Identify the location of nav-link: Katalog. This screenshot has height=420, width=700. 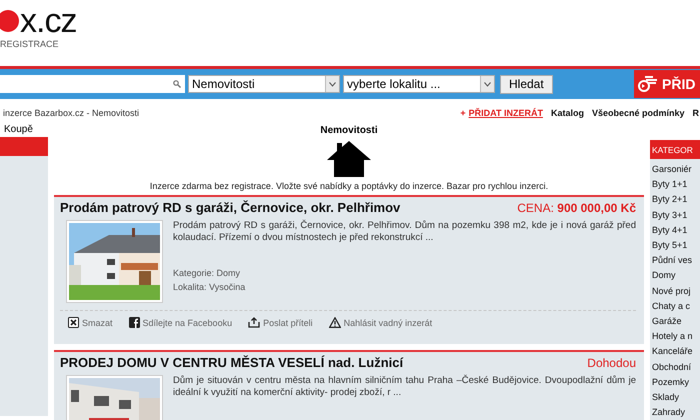
(567, 113).